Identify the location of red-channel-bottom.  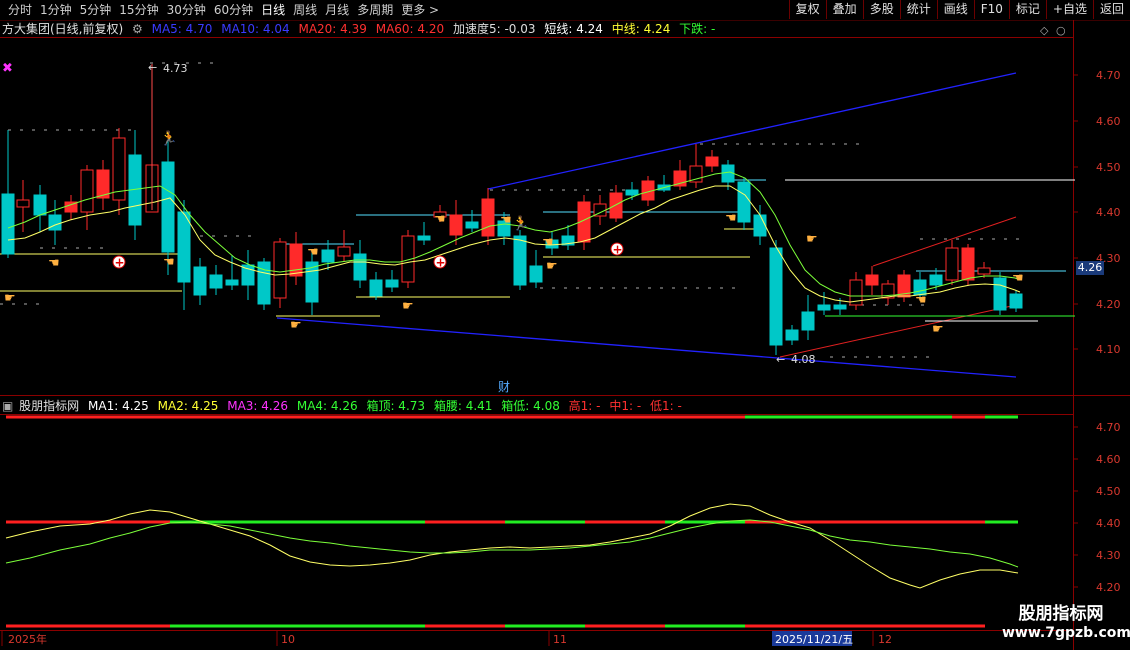
(898, 331).